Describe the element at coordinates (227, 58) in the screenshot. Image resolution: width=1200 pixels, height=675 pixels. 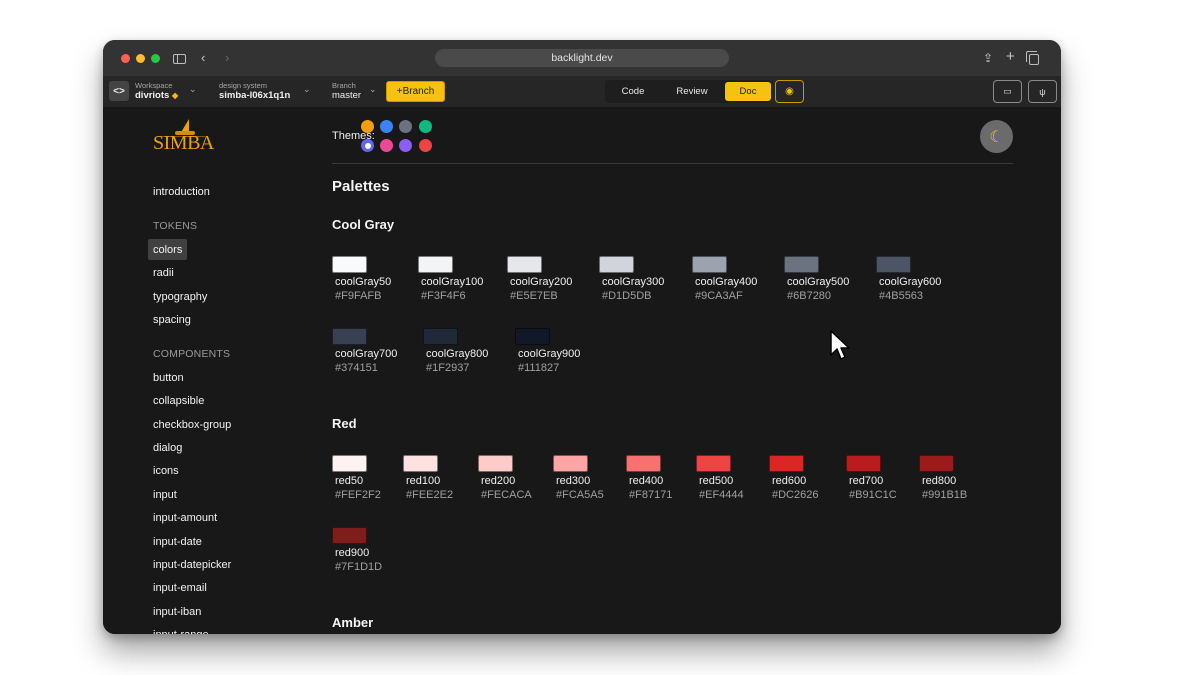
I see `forward-icon: ›` at that location.